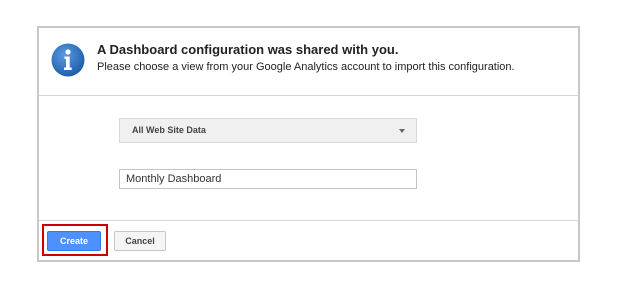 This screenshot has height=296, width=624. Describe the element at coordinates (74, 241) in the screenshot. I see `create-button: Create` at that location.